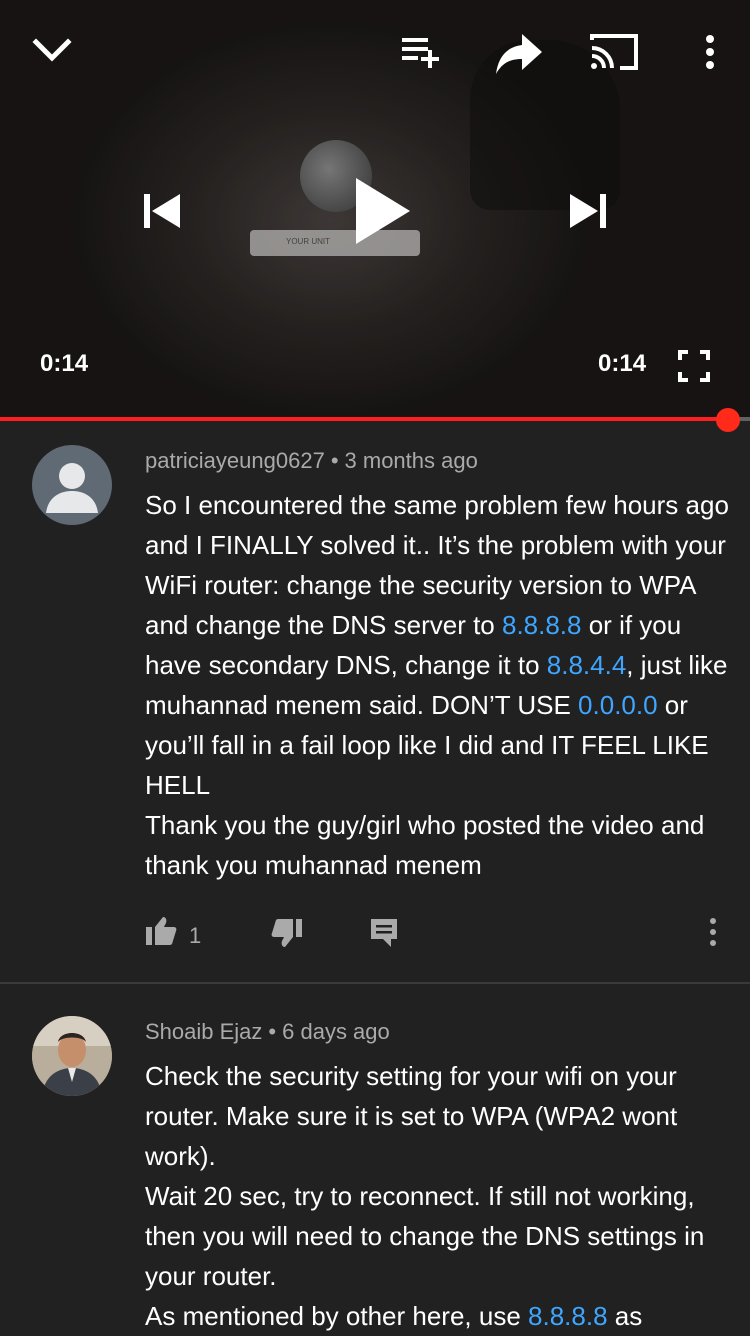 The width and height of the screenshot is (750, 1336). I want to click on reply-icon, so click(384, 935).